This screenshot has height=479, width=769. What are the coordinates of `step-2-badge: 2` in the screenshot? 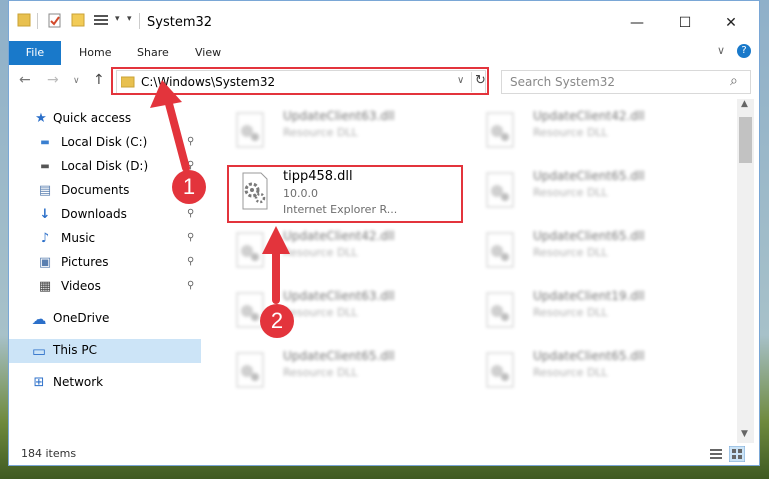 It's located at (277, 321).